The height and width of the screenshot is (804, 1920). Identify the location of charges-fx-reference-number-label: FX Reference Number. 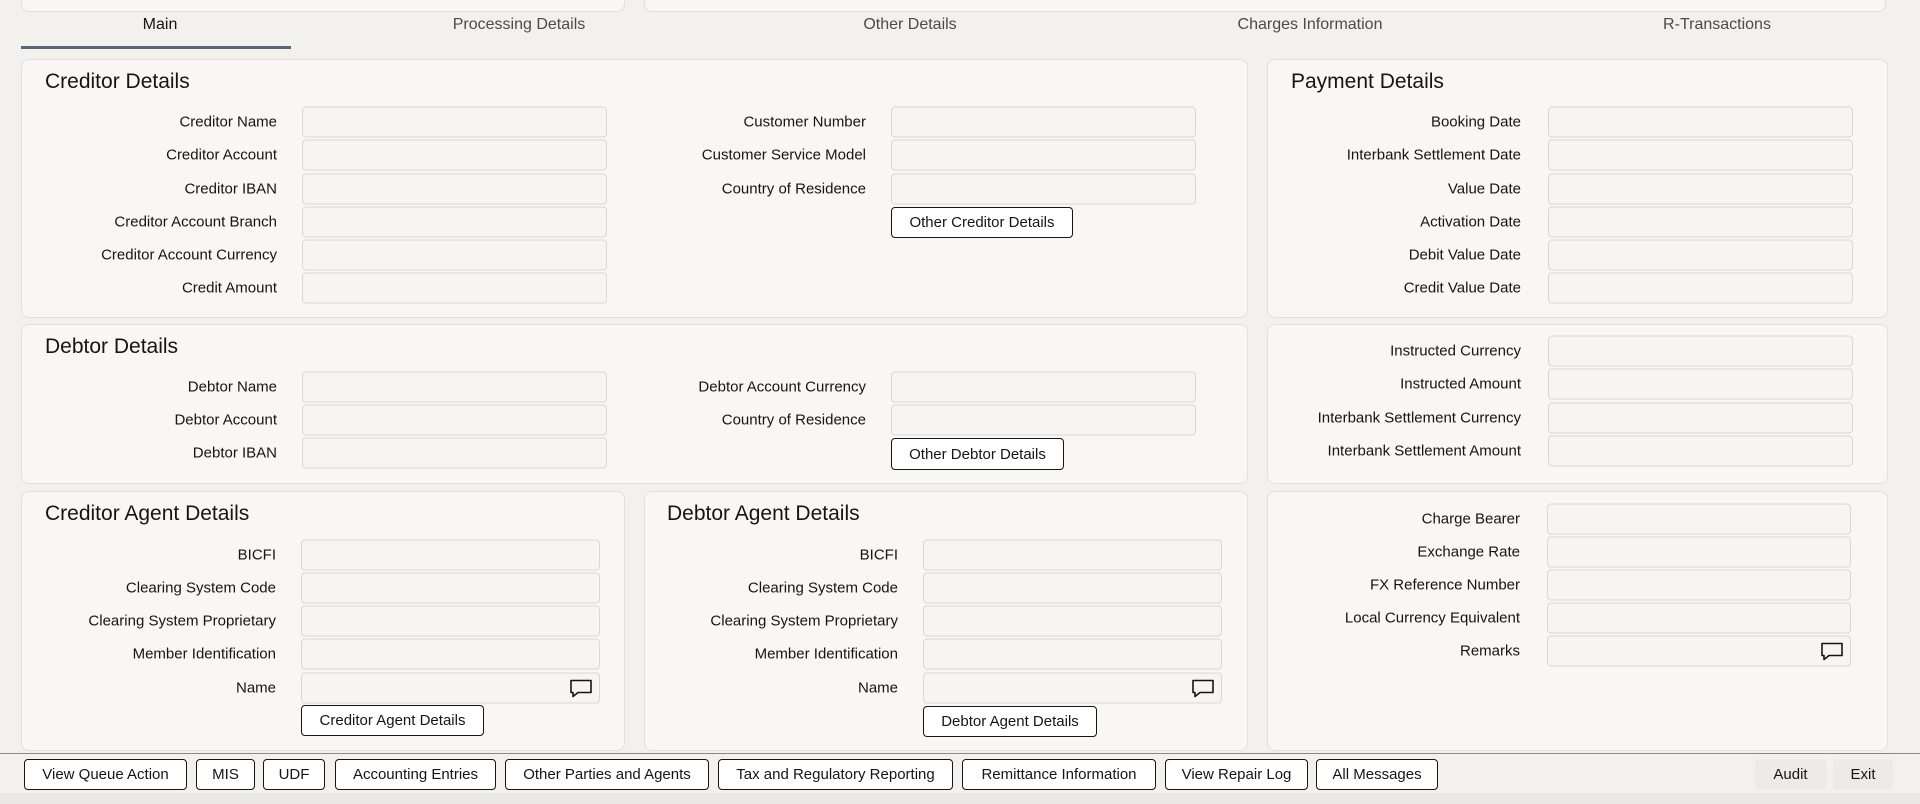
(1444, 585).